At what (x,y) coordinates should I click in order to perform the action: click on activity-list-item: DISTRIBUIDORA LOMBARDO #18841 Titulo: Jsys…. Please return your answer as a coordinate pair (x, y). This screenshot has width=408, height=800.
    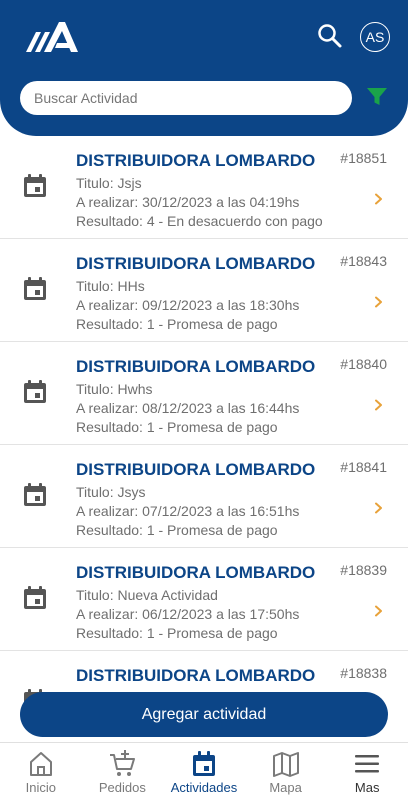
    Looking at the image, I should click on (204, 496).